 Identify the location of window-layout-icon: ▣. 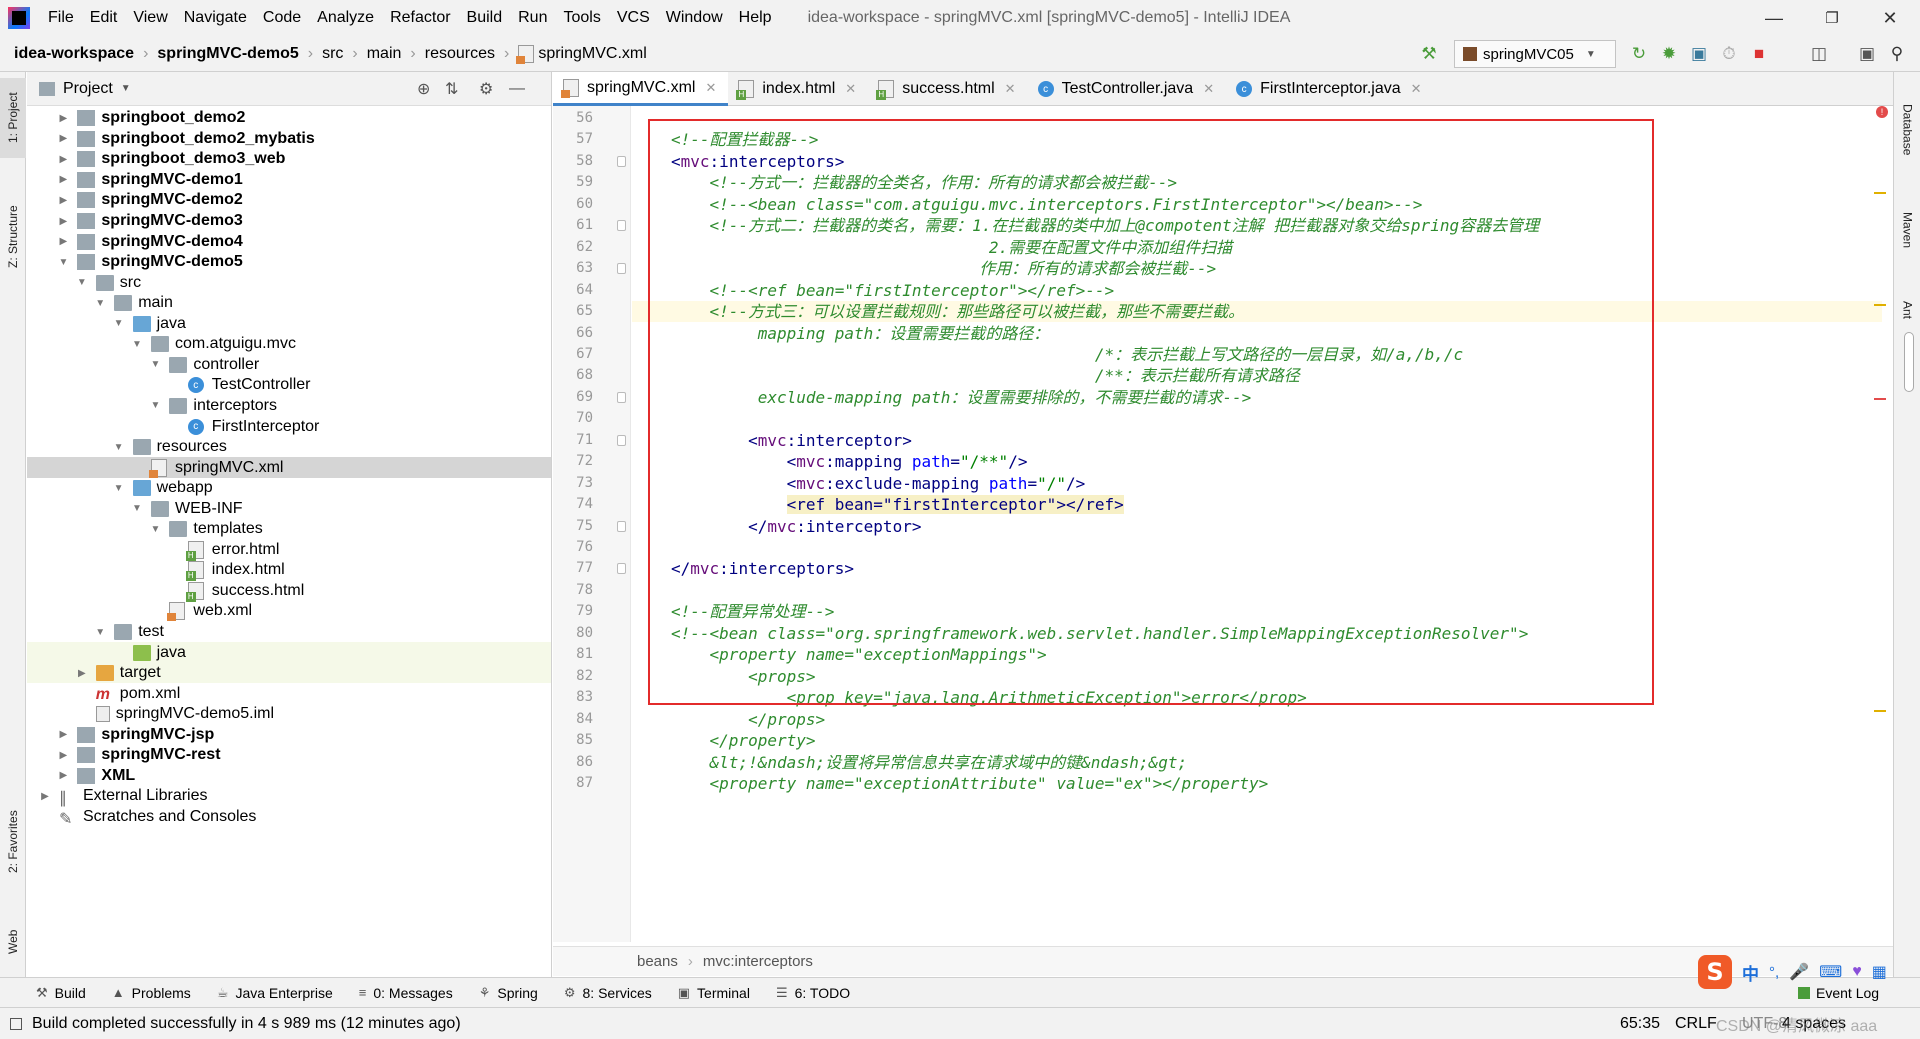
(1867, 54).